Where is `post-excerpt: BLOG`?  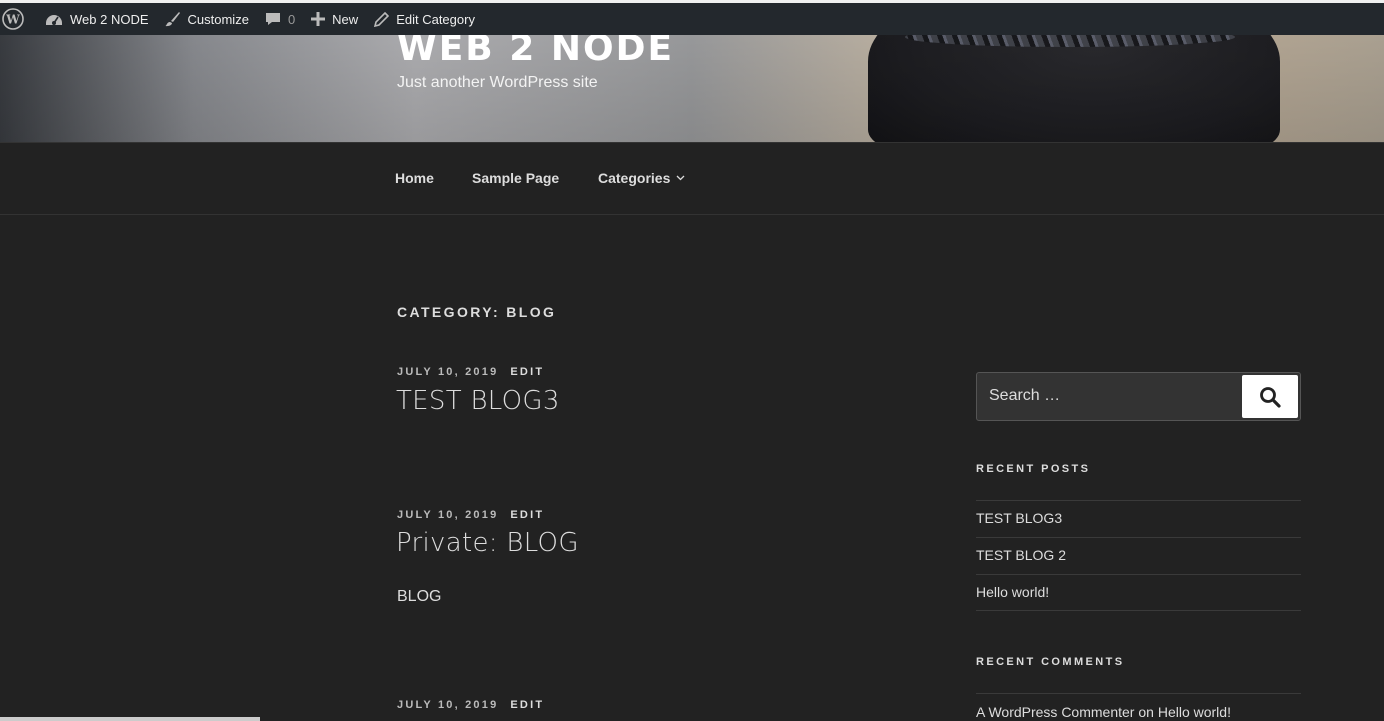 post-excerpt: BLOG is located at coordinates (419, 596).